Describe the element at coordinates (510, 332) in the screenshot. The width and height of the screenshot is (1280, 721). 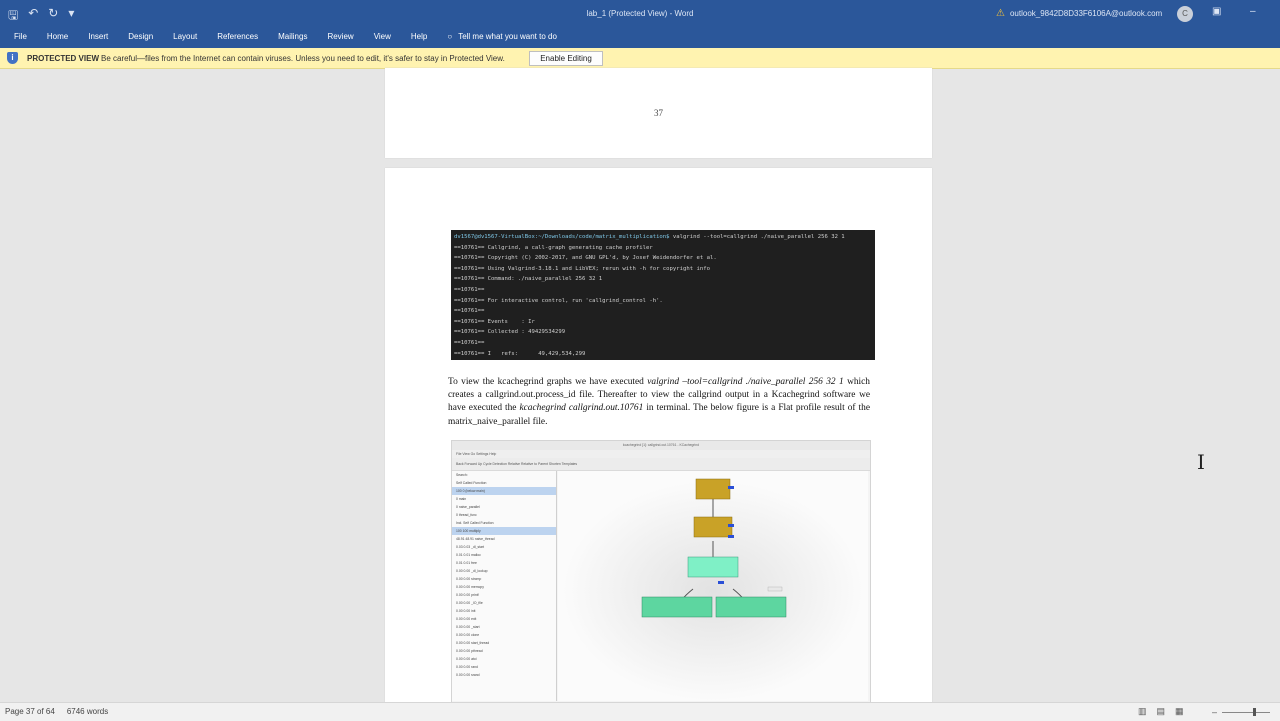
I see `terminal-line: ==10761== Collected : 49429534299` at that location.